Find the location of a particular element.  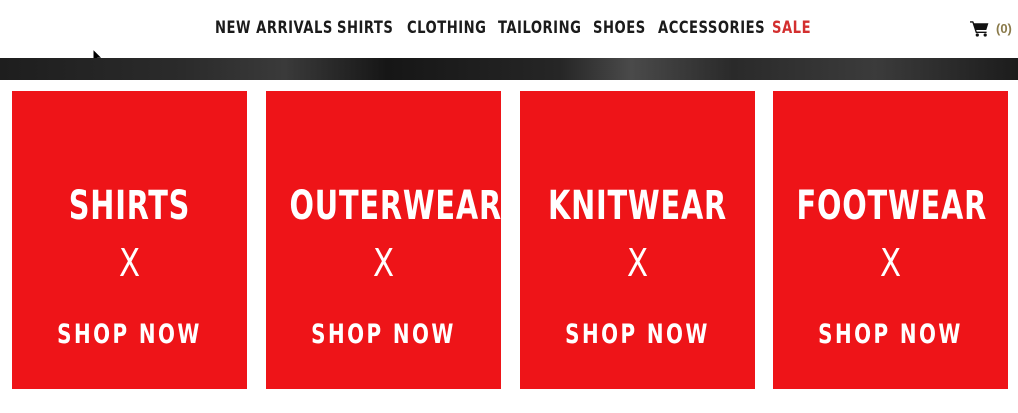

cart-button: (0) is located at coordinates (991, 28).